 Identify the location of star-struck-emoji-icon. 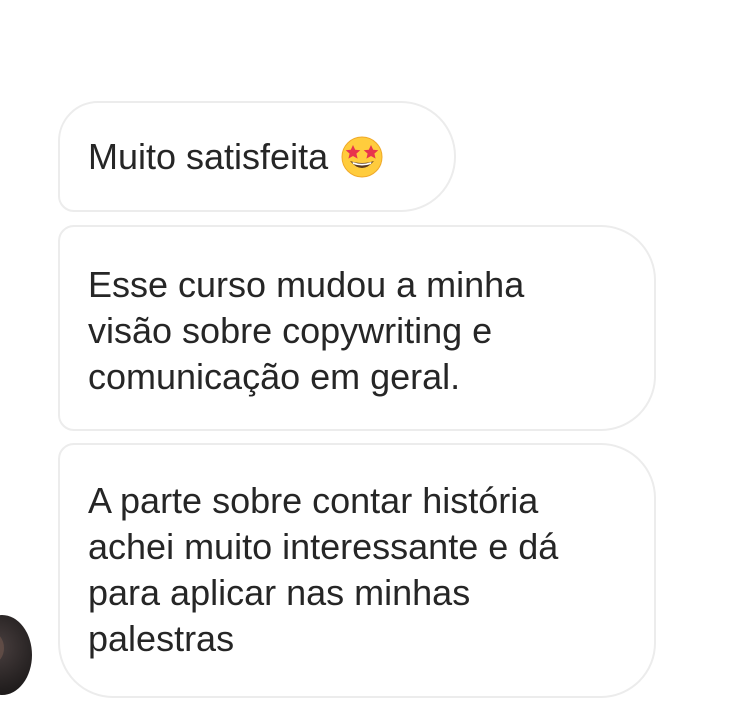
(362, 157).